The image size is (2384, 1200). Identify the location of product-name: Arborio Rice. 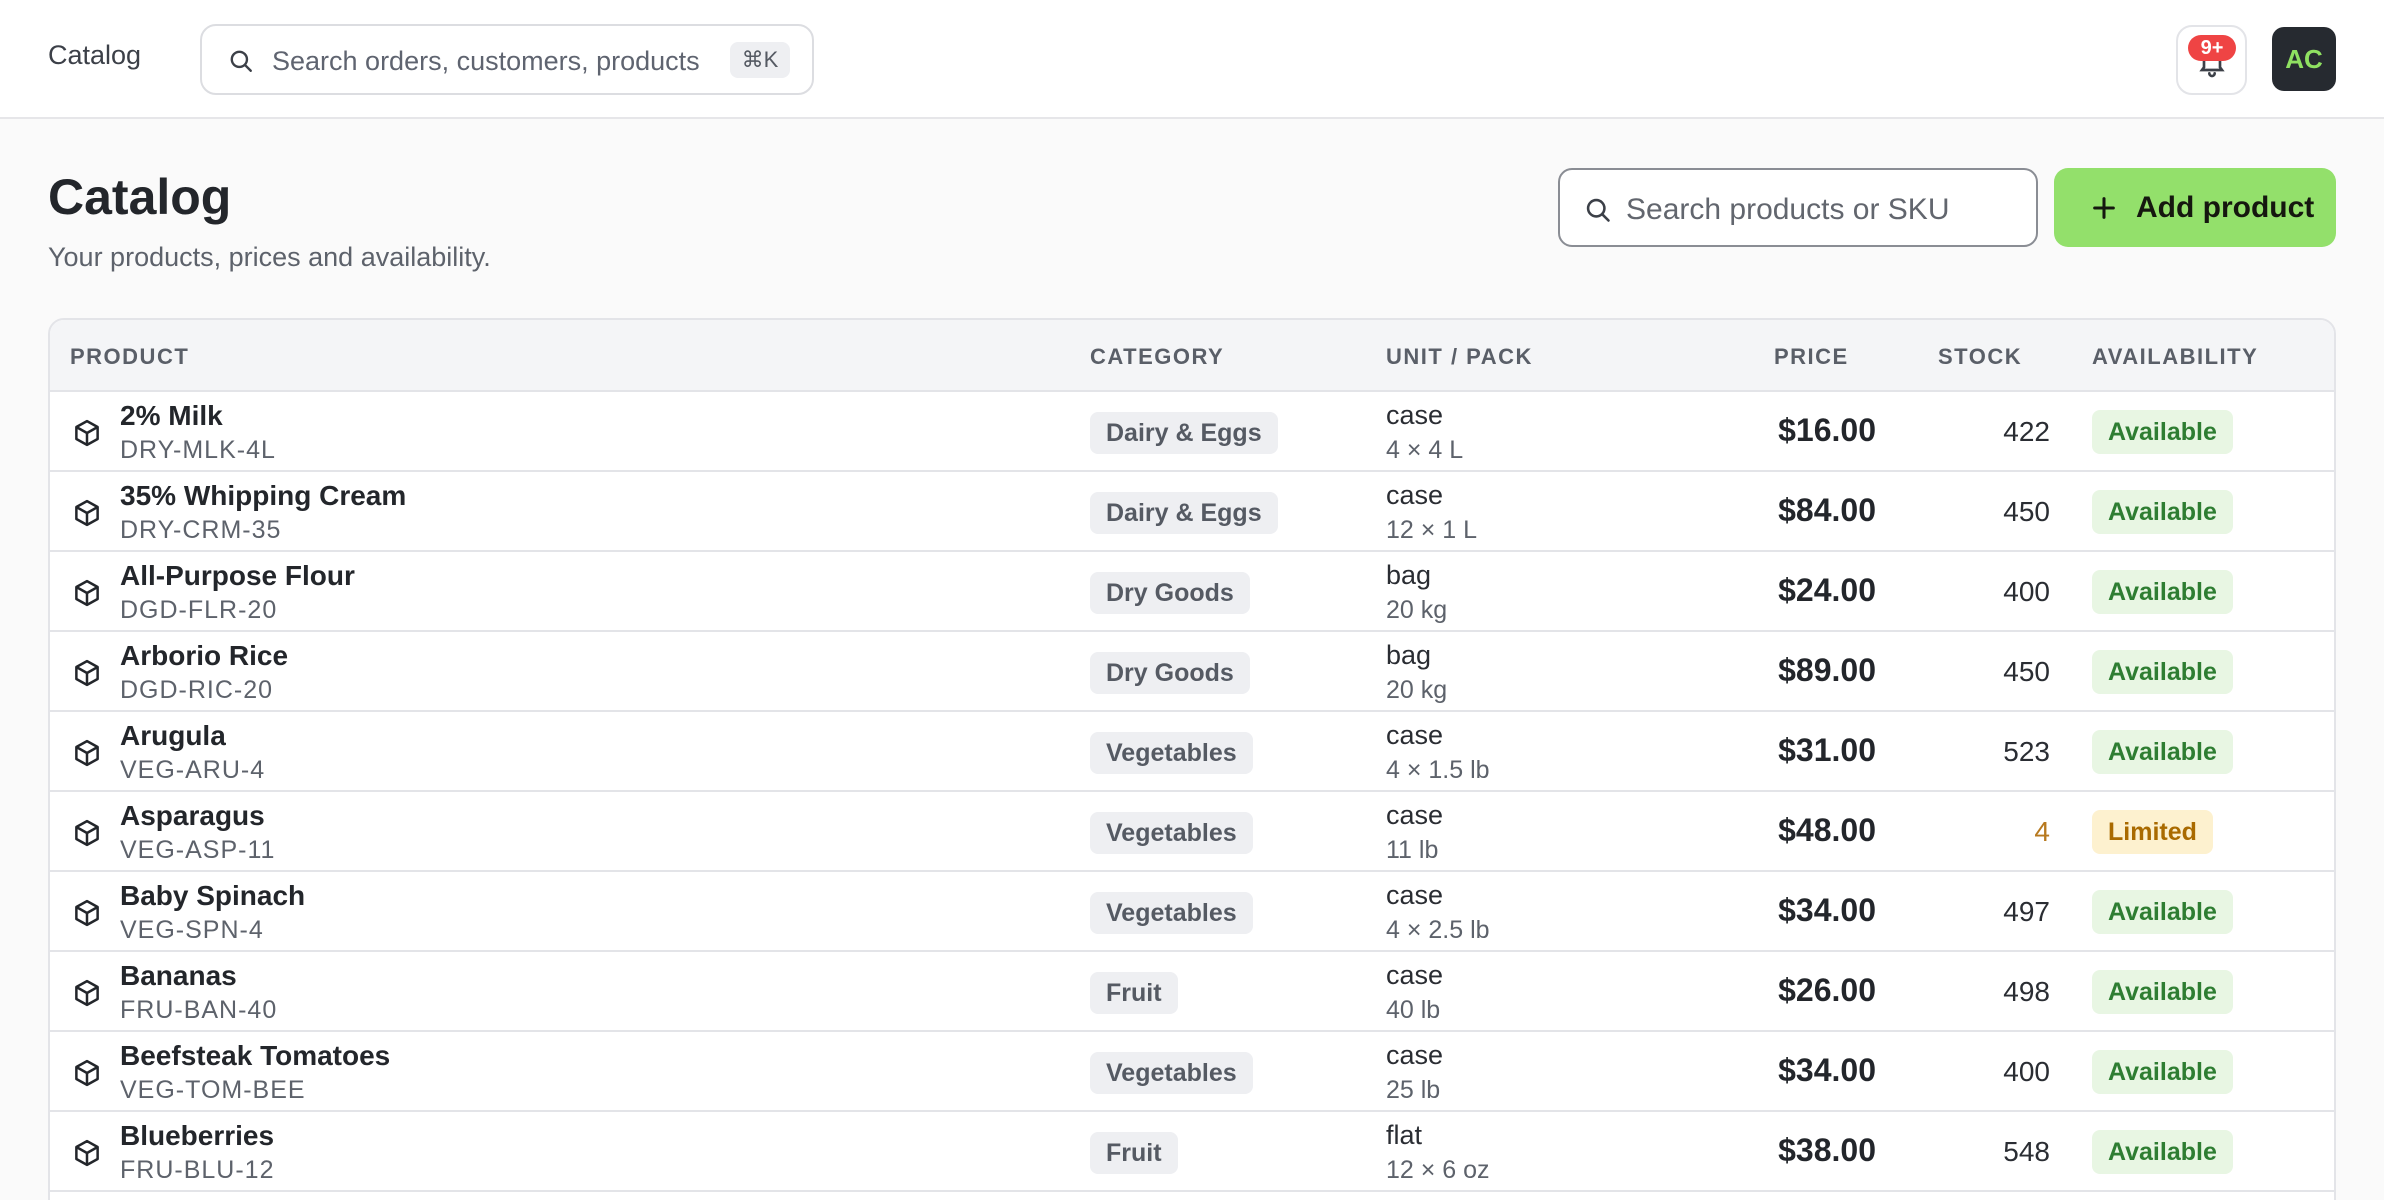
(204, 656).